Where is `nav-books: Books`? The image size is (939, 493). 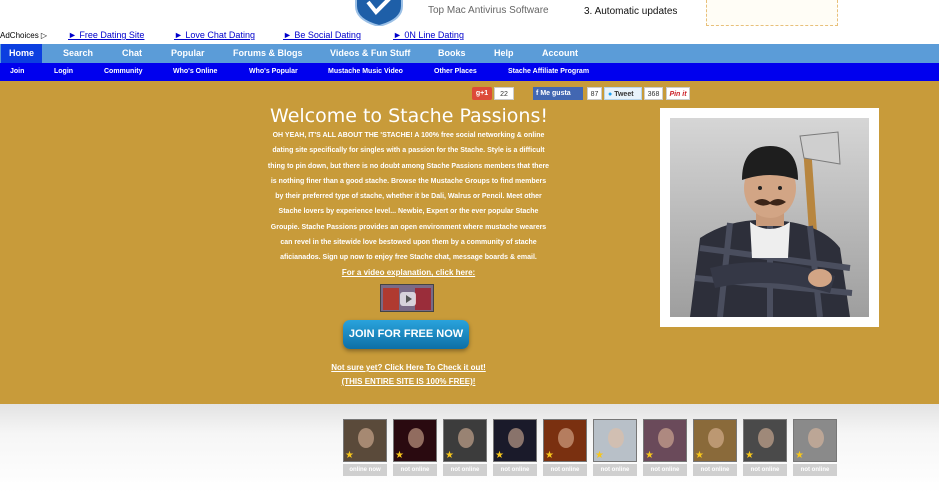
nav-books: Books is located at coordinates (452, 53).